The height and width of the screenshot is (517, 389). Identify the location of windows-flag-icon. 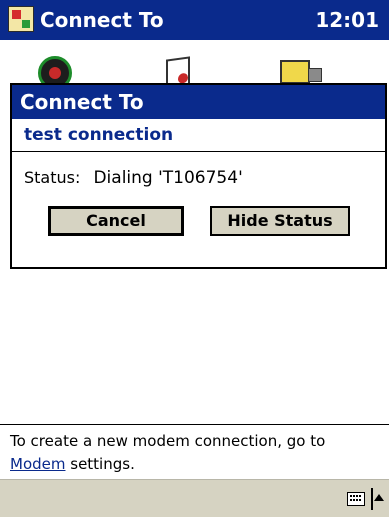
(21, 19).